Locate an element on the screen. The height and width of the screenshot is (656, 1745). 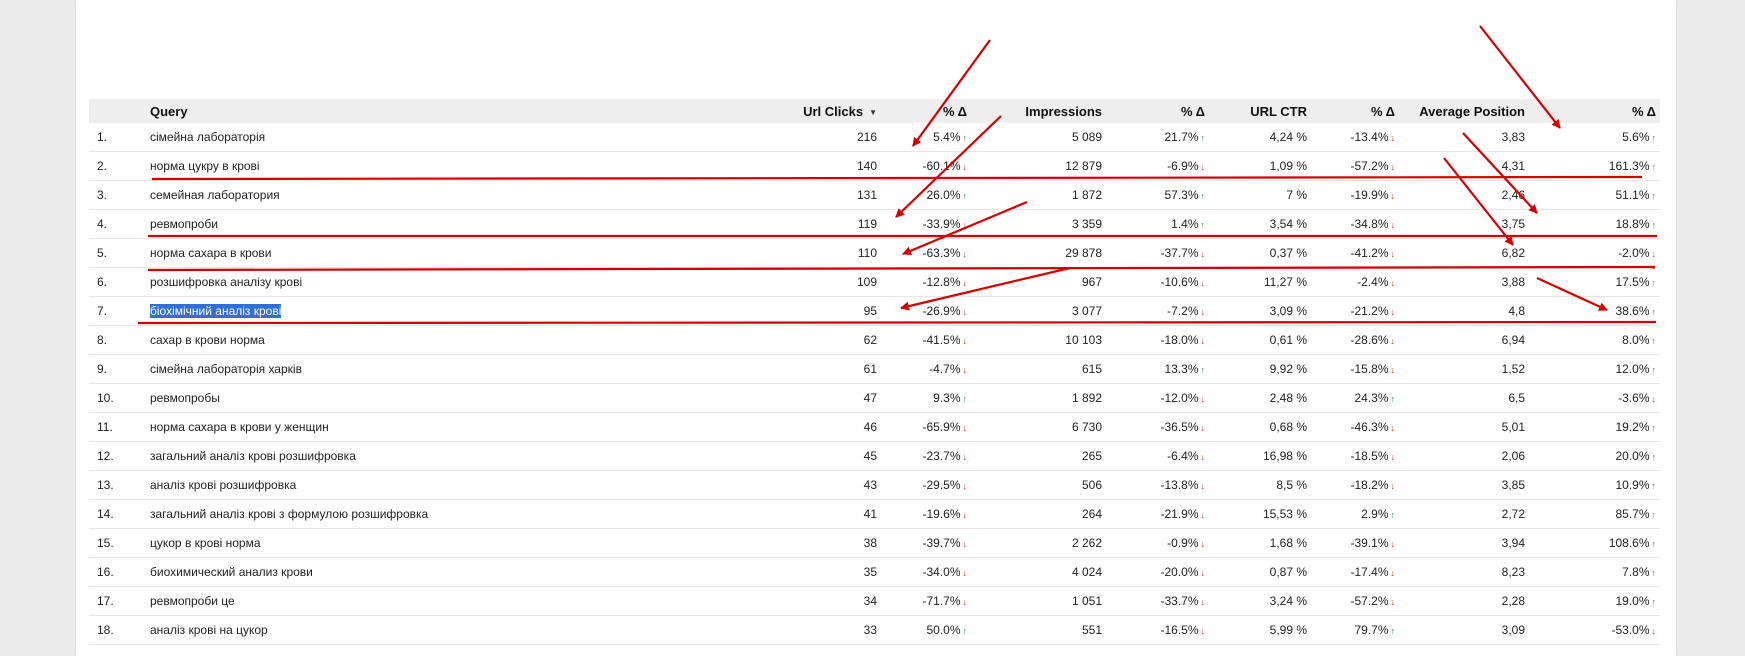
impressions-cell: 265 is located at coordinates (1038, 456).